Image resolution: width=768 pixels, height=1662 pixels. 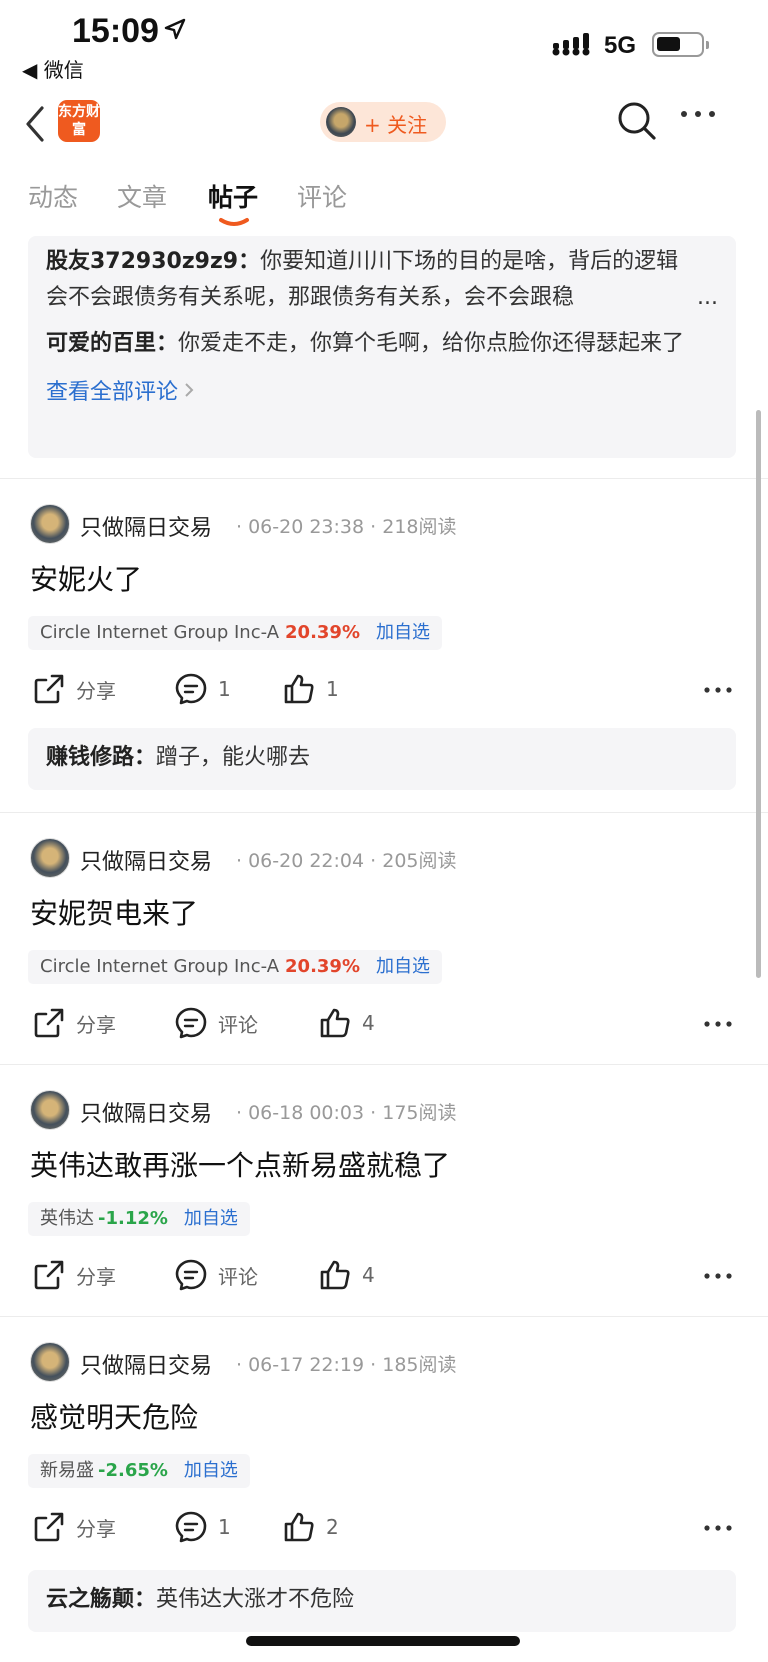 What do you see at coordinates (306, 527) in the screenshot?
I see `post-date: 06-20 23:38` at bounding box center [306, 527].